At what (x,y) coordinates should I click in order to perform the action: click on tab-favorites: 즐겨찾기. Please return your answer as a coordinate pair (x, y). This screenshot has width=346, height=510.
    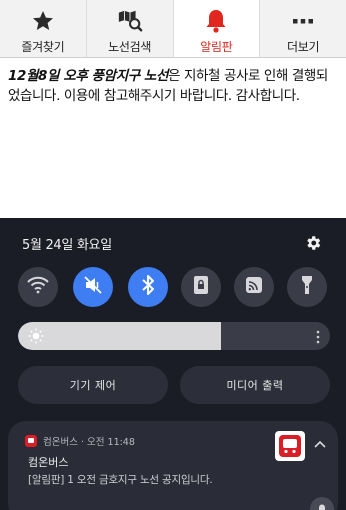
    Looking at the image, I should click on (43, 28).